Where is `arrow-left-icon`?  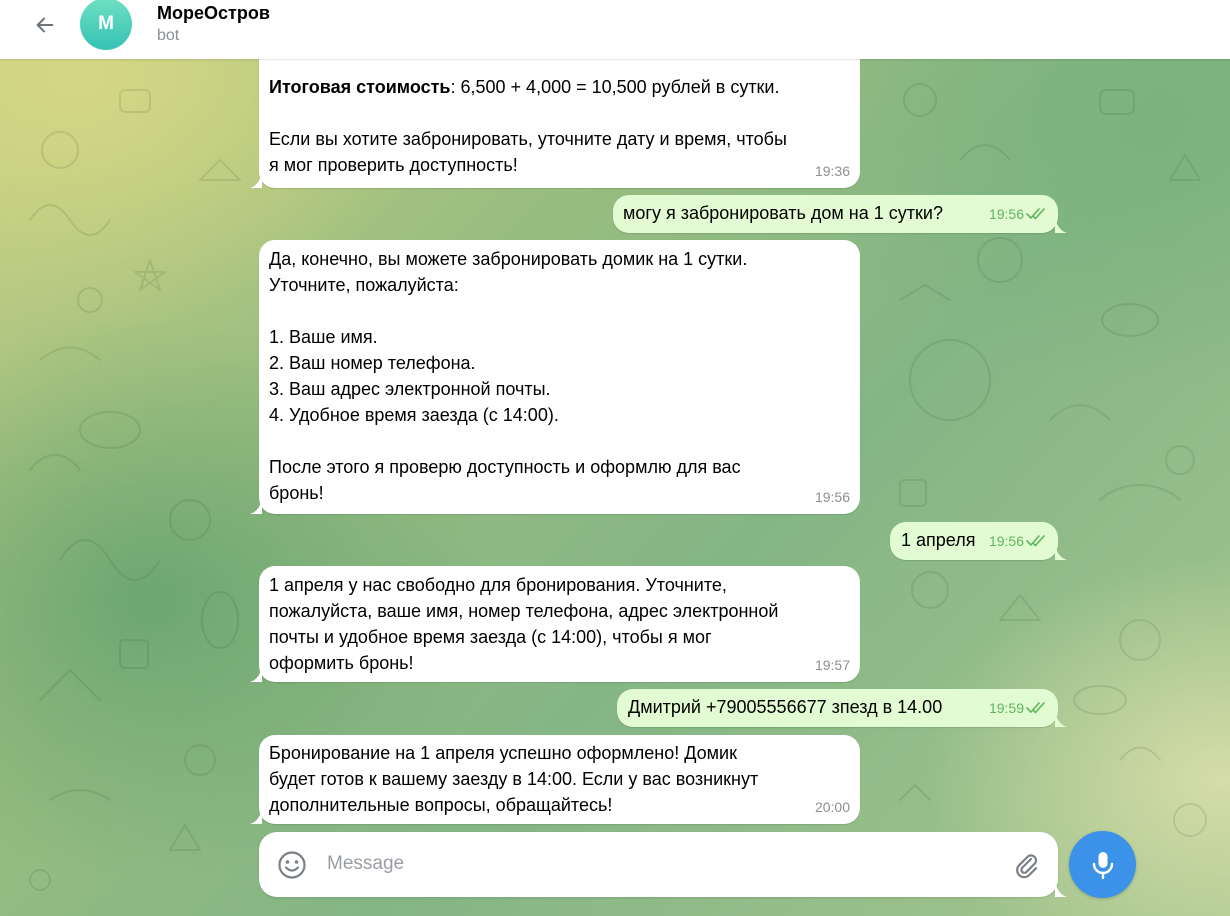
arrow-left-icon is located at coordinates (45, 25).